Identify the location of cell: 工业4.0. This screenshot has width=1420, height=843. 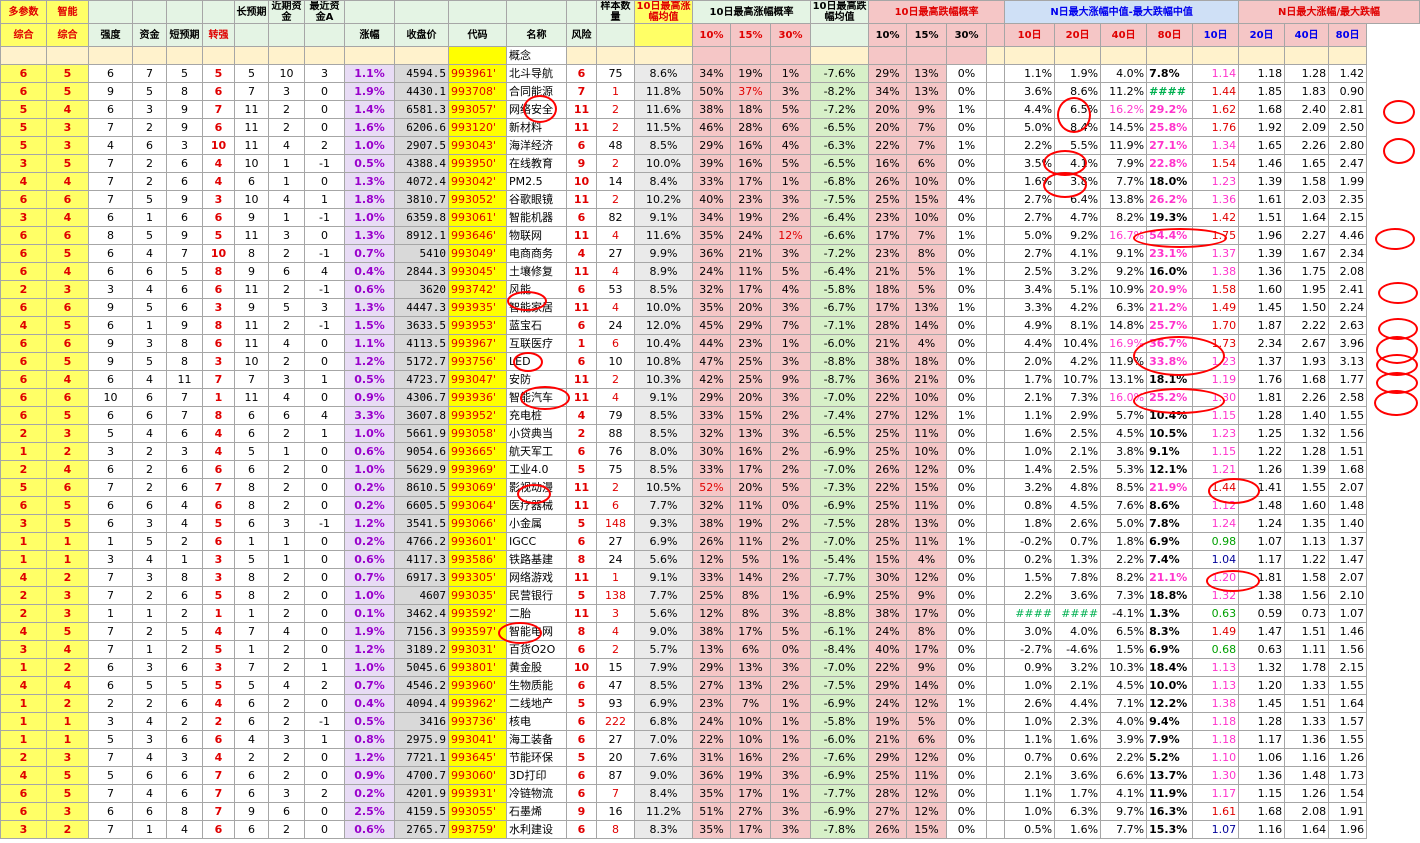
(536, 469).